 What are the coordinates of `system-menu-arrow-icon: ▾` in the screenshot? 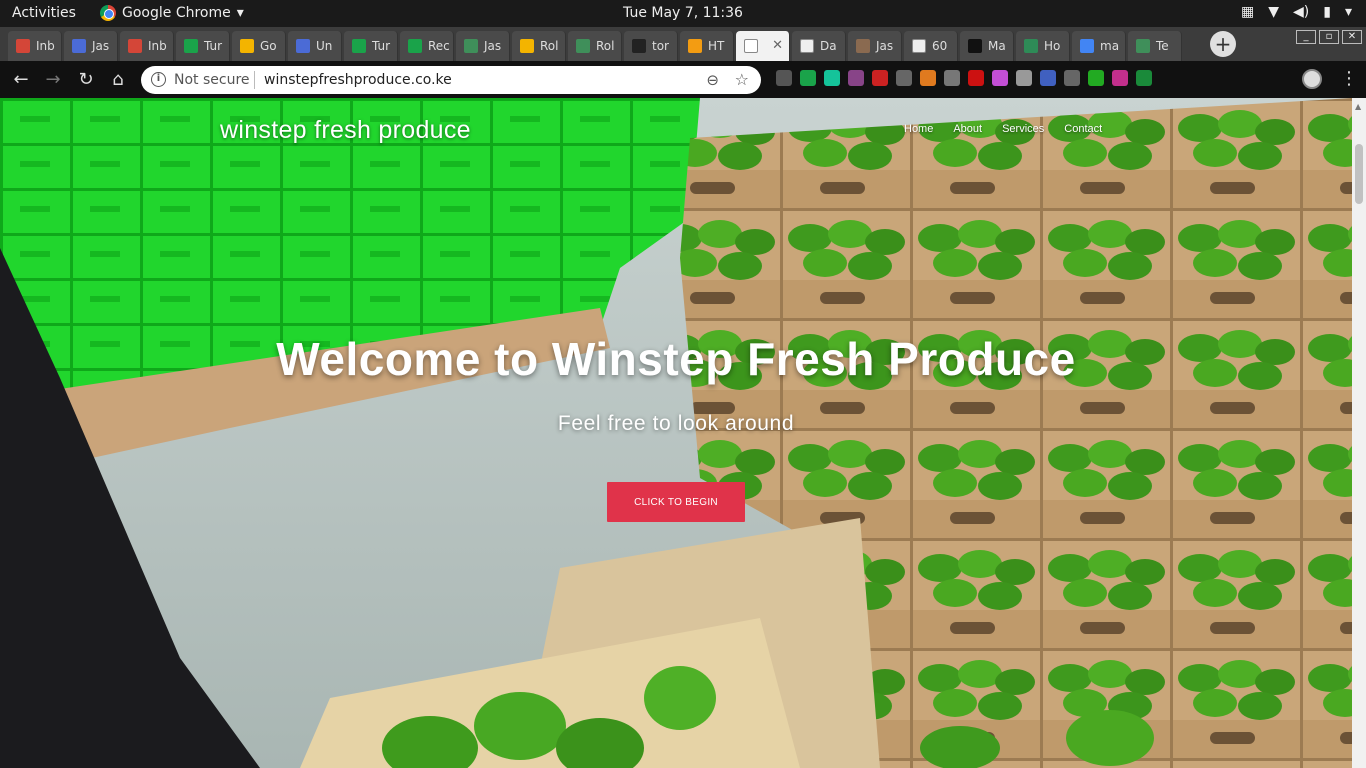 It's located at (1348, 12).